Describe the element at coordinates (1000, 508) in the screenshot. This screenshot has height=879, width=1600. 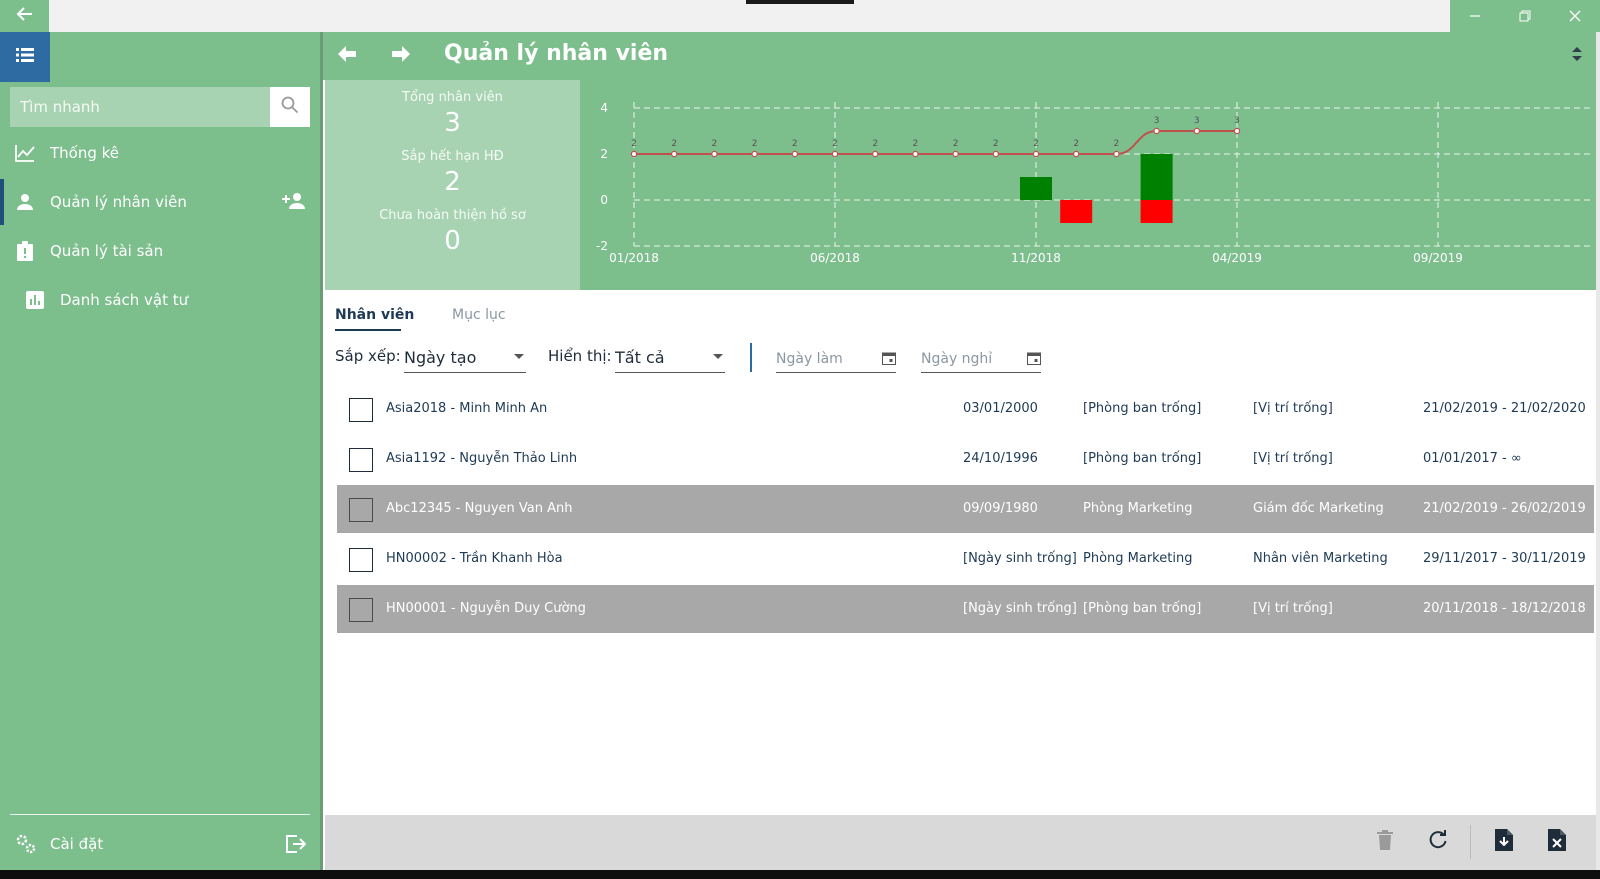
I see `employee-dob: 09/09/1980` at that location.